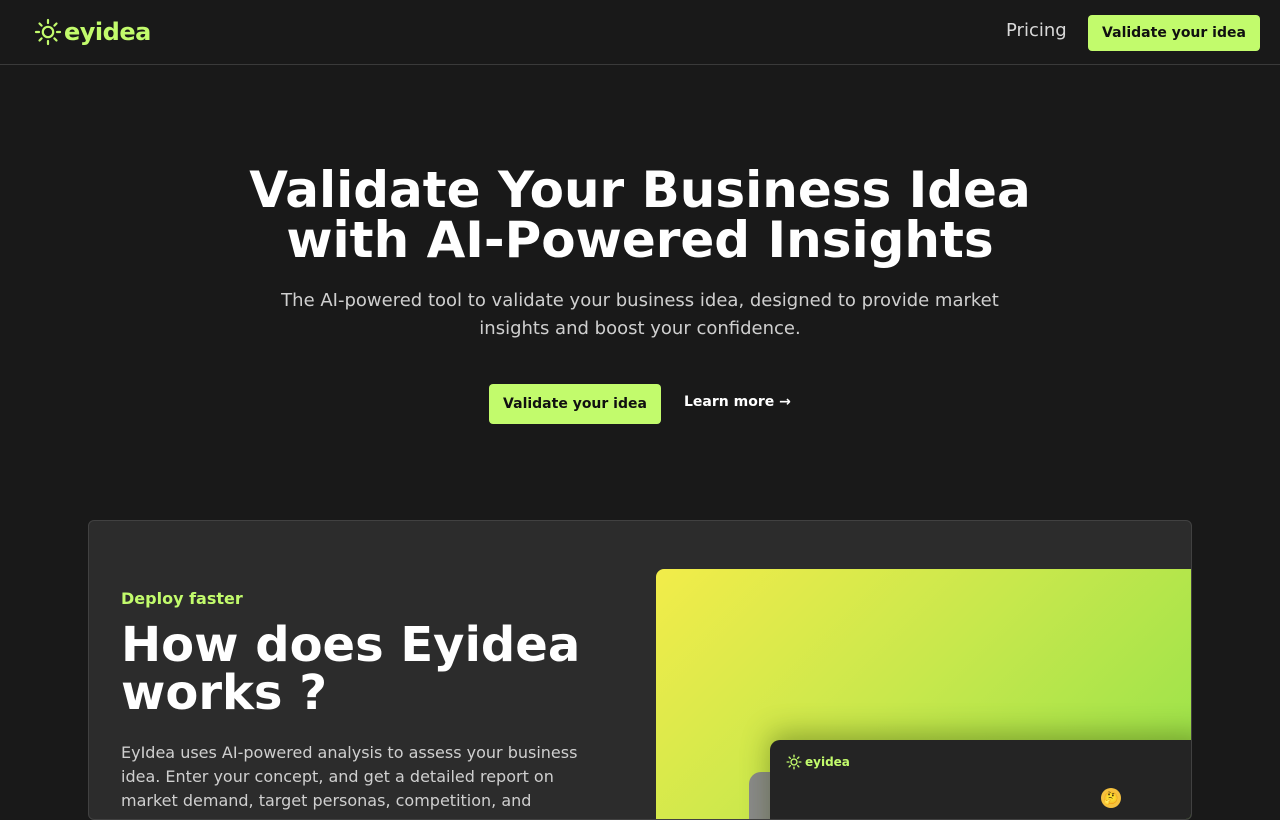 The height and width of the screenshot is (820, 1280). What do you see at coordinates (107, 32) in the screenshot?
I see `logo-text: eyidea` at bounding box center [107, 32].